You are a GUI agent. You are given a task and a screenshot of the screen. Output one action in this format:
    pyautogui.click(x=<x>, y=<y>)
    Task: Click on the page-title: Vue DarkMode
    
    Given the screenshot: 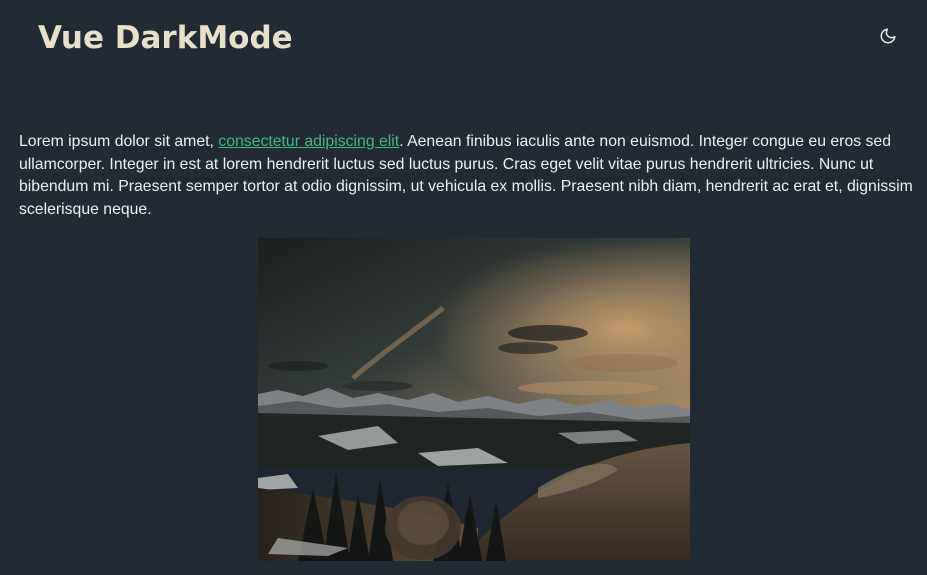 What is the action you would take?
    pyautogui.click(x=165, y=38)
    